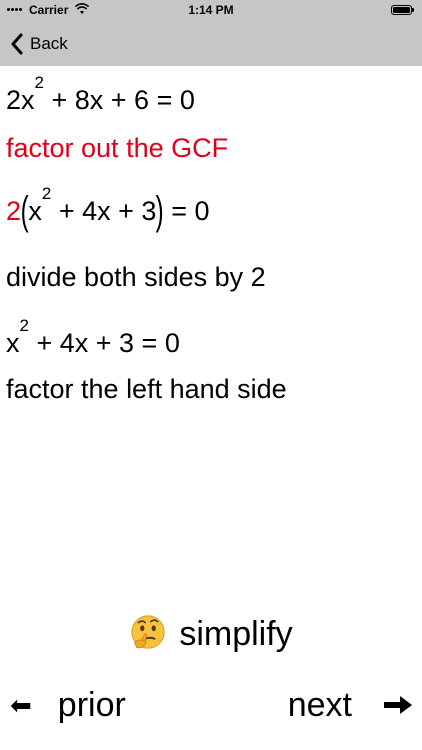 Image resolution: width=422 pixels, height=750 pixels. Describe the element at coordinates (20, 100) in the screenshot. I see `math-term: 2x` at that location.